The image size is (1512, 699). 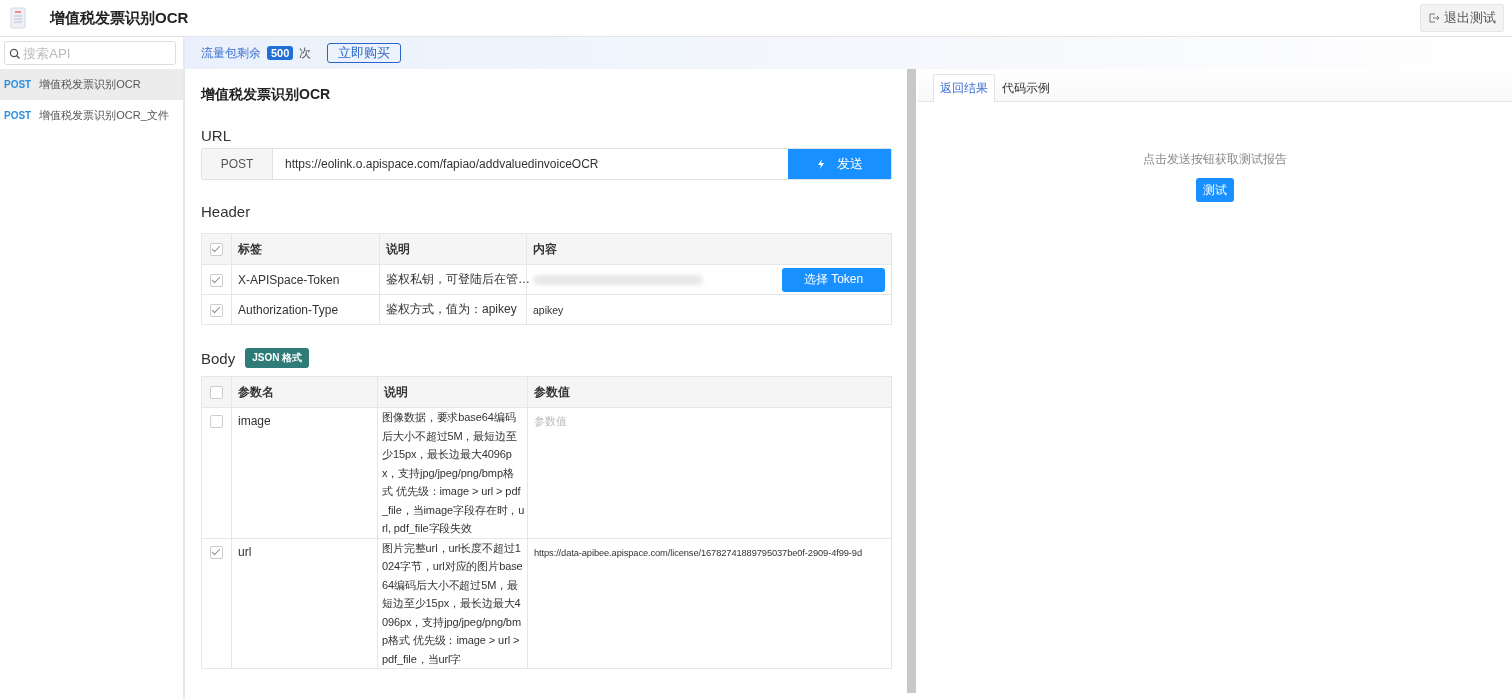 I want to click on quota-unit: 次, so click(x=305, y=53).